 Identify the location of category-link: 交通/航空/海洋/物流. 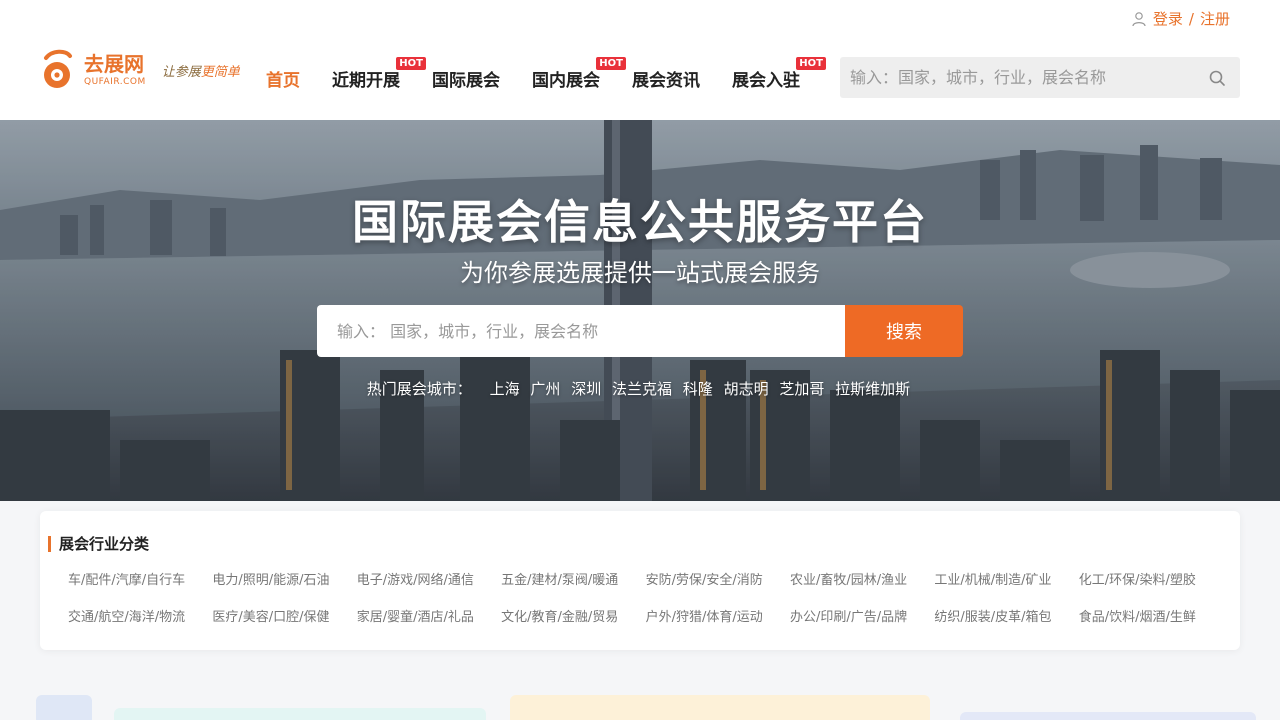
(140, 615).